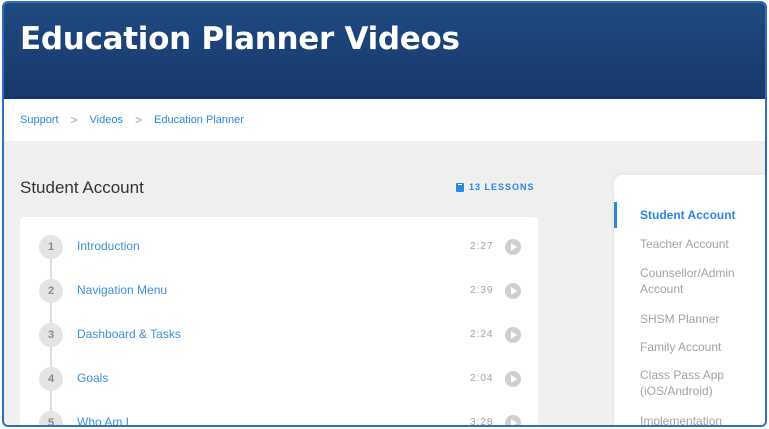  Describe the element at coordinates (199, 120) in the screenshot. I see `breadcrumb-education-planner: Education Planner` at that location.